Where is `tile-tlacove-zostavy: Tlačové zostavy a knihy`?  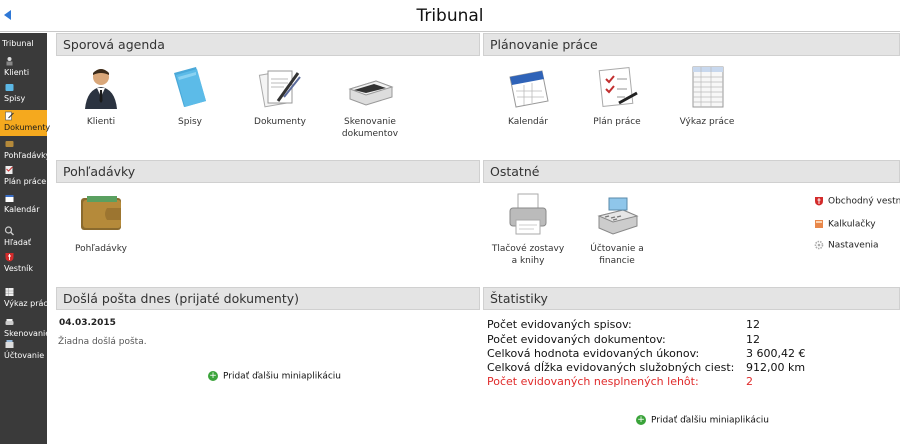 tile-tlacove-zostavy: Tlačové zostavy a knihy is located at coordinates (528, 228).